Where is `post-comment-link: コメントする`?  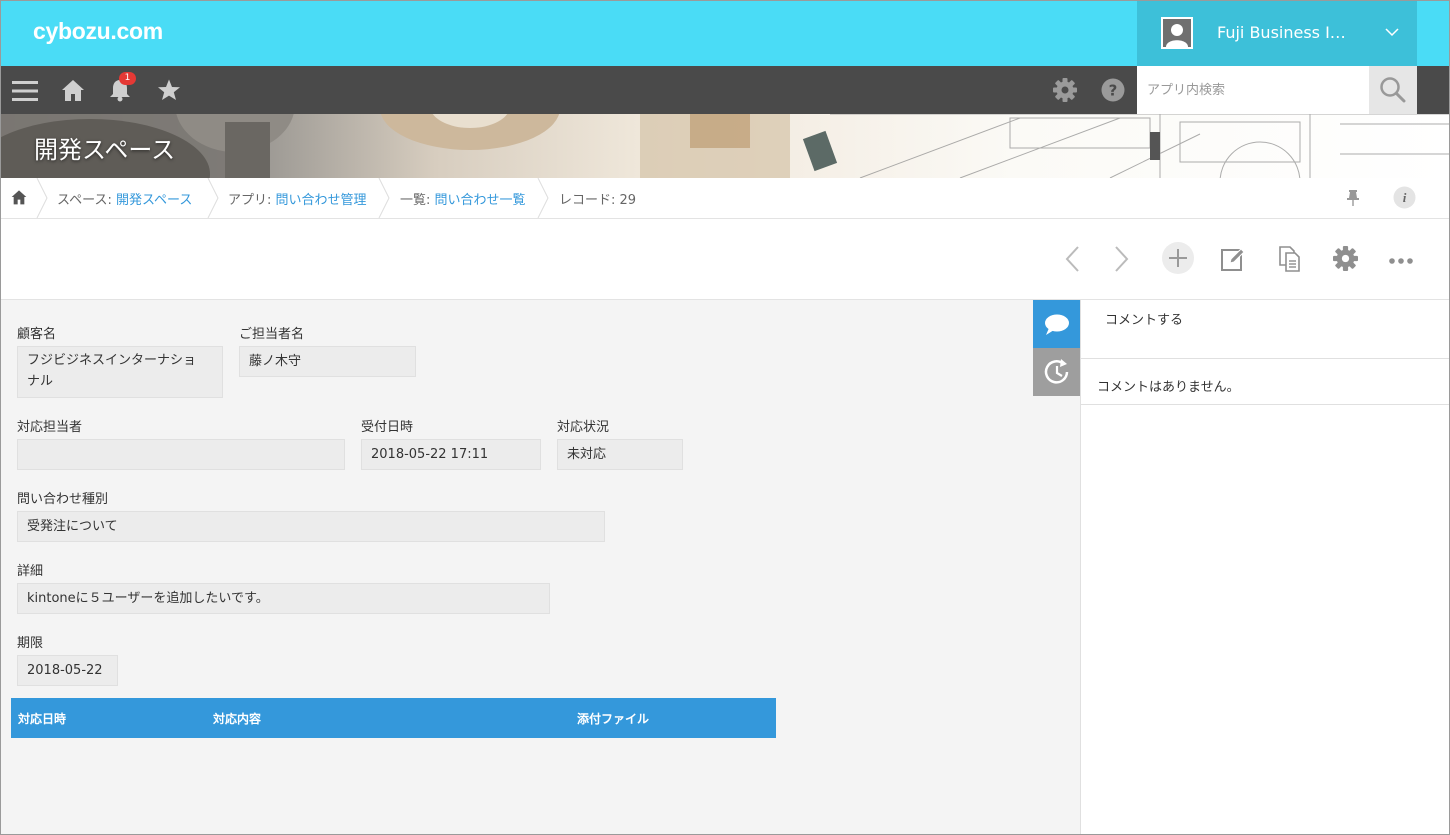 post-comment-link: コメントする is located at coordinates (1144, 318).